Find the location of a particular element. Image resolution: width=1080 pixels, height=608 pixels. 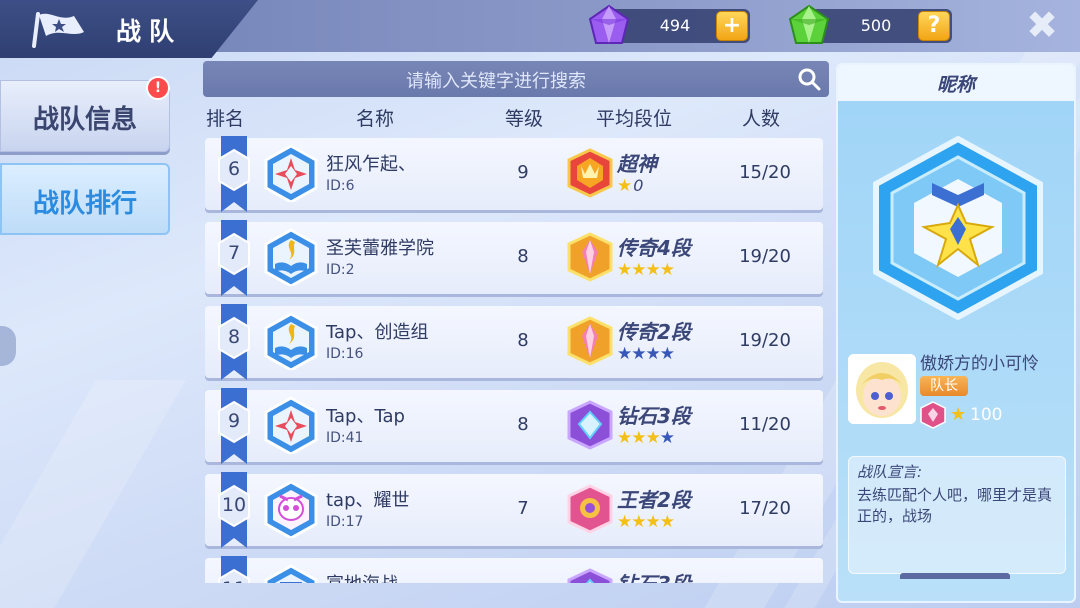

tier-name: 传奇2段 is located at coordinates (654, 332).